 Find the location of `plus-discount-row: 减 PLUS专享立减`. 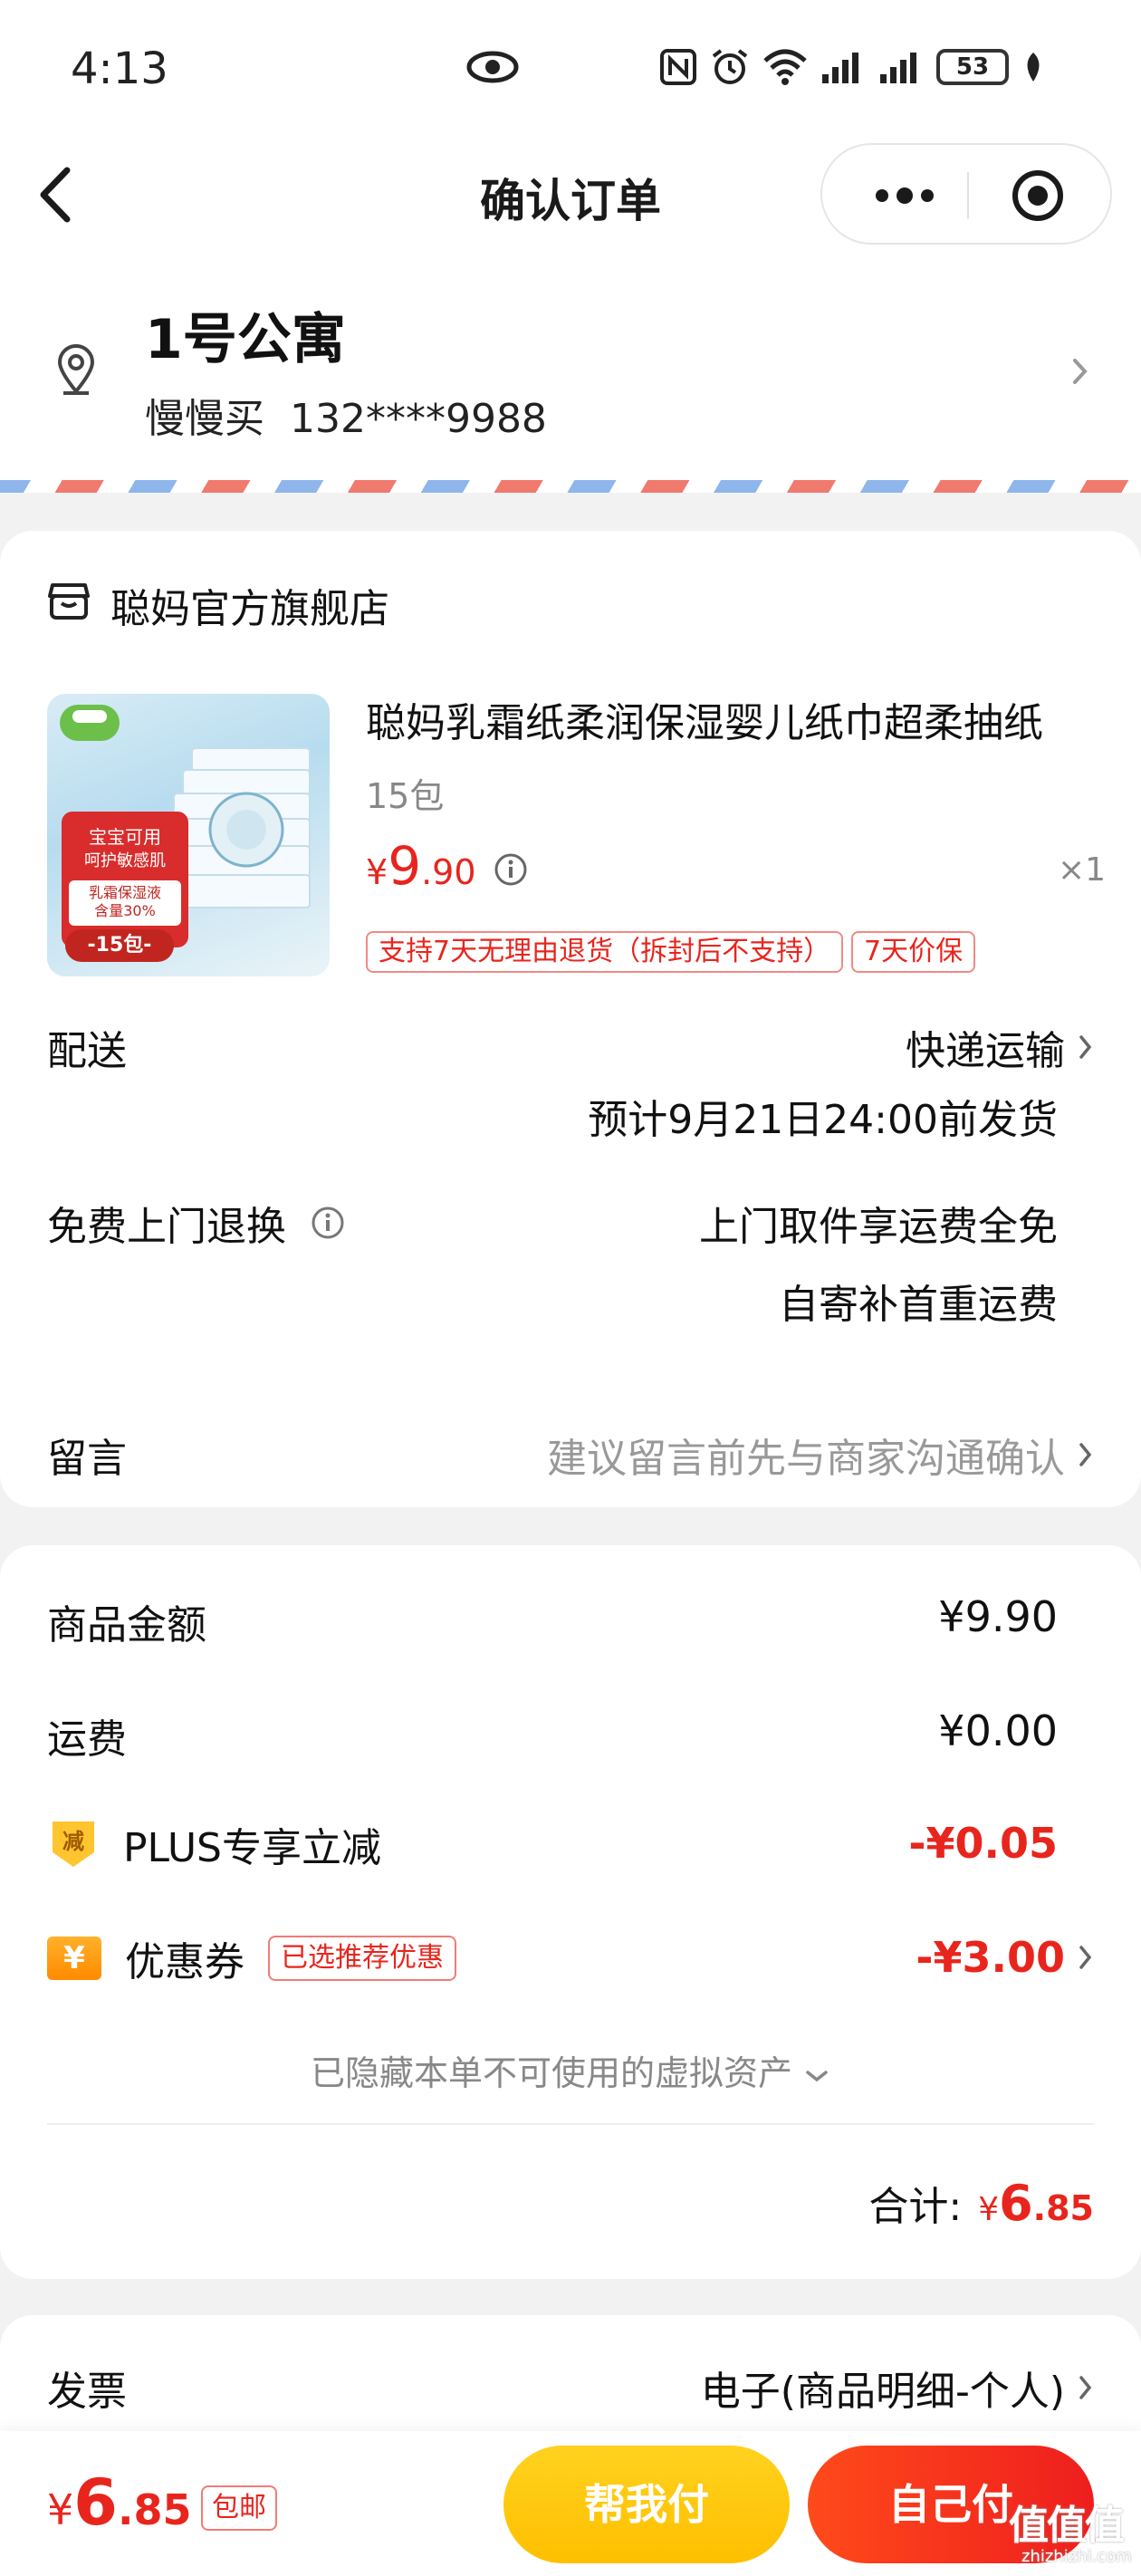

plus-discount-row: 减 PLUS专享立减 is located at coordinates (214, 1844).